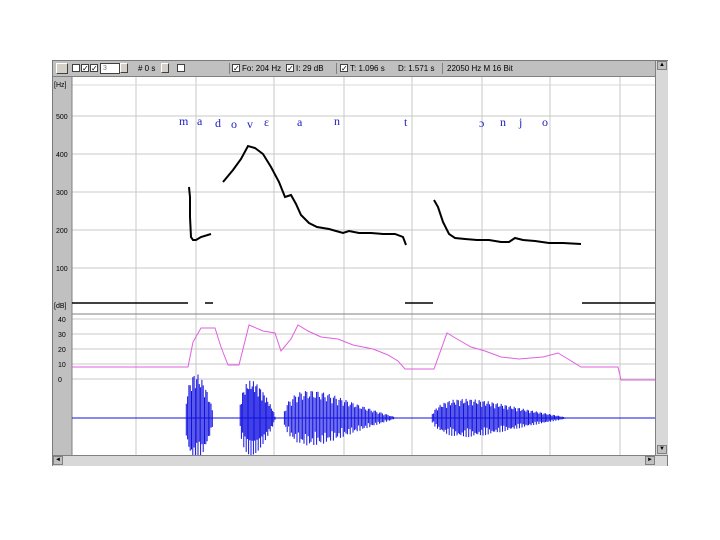  What do you see at coordinates (406, 122) in the screenshot?
I see `transcription-symbol: t` at bounding box center [406, 122].